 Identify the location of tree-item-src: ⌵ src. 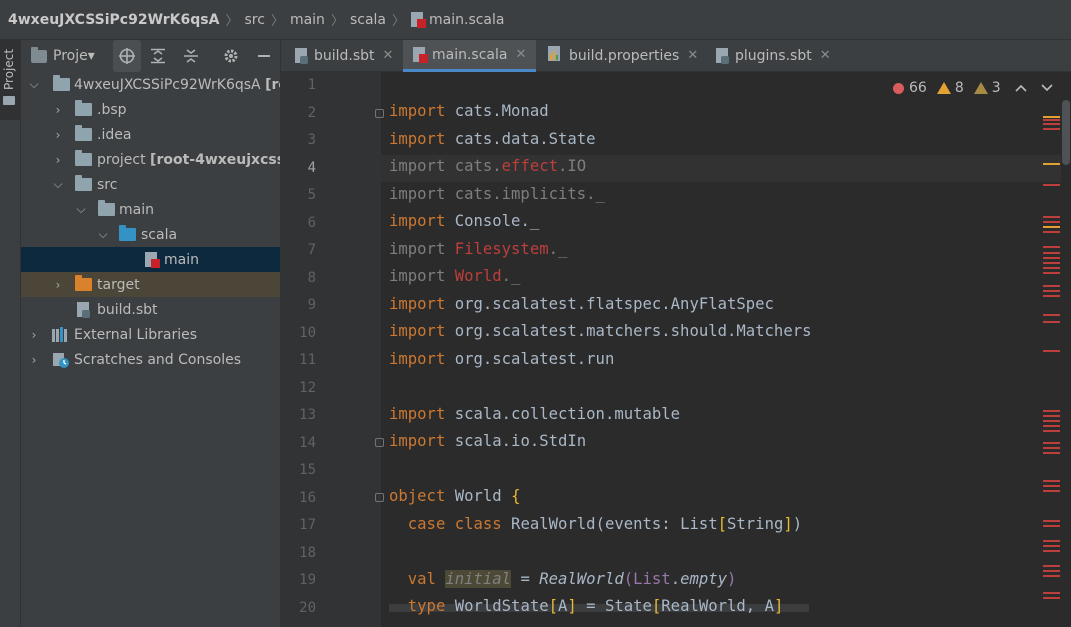
(150, 184).